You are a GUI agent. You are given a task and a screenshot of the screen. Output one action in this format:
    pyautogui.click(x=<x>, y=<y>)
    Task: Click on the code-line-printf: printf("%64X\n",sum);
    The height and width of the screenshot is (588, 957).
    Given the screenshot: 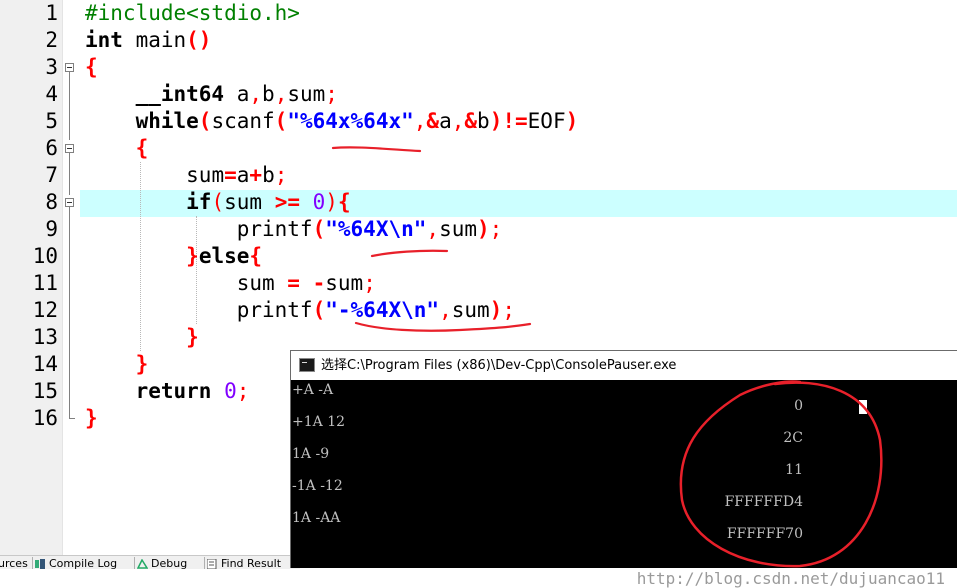 What is the action you would take?
    pyautogui.click(x=294, y=229)
    